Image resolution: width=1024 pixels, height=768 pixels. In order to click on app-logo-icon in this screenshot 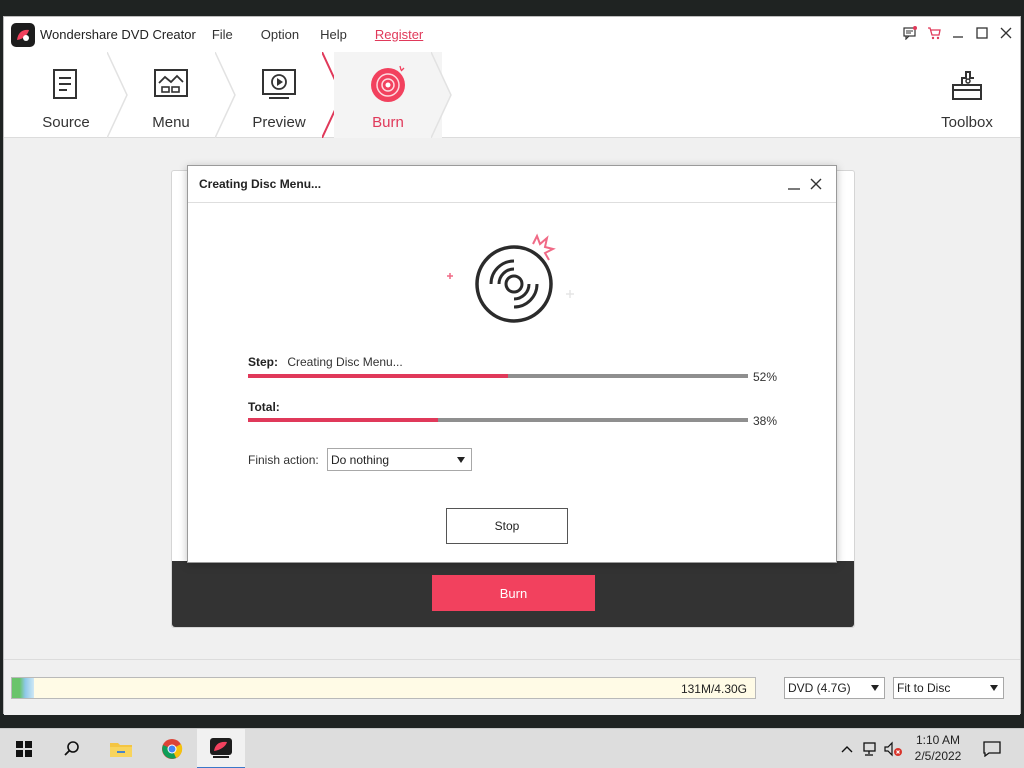, I will do `click(23, 34)`.